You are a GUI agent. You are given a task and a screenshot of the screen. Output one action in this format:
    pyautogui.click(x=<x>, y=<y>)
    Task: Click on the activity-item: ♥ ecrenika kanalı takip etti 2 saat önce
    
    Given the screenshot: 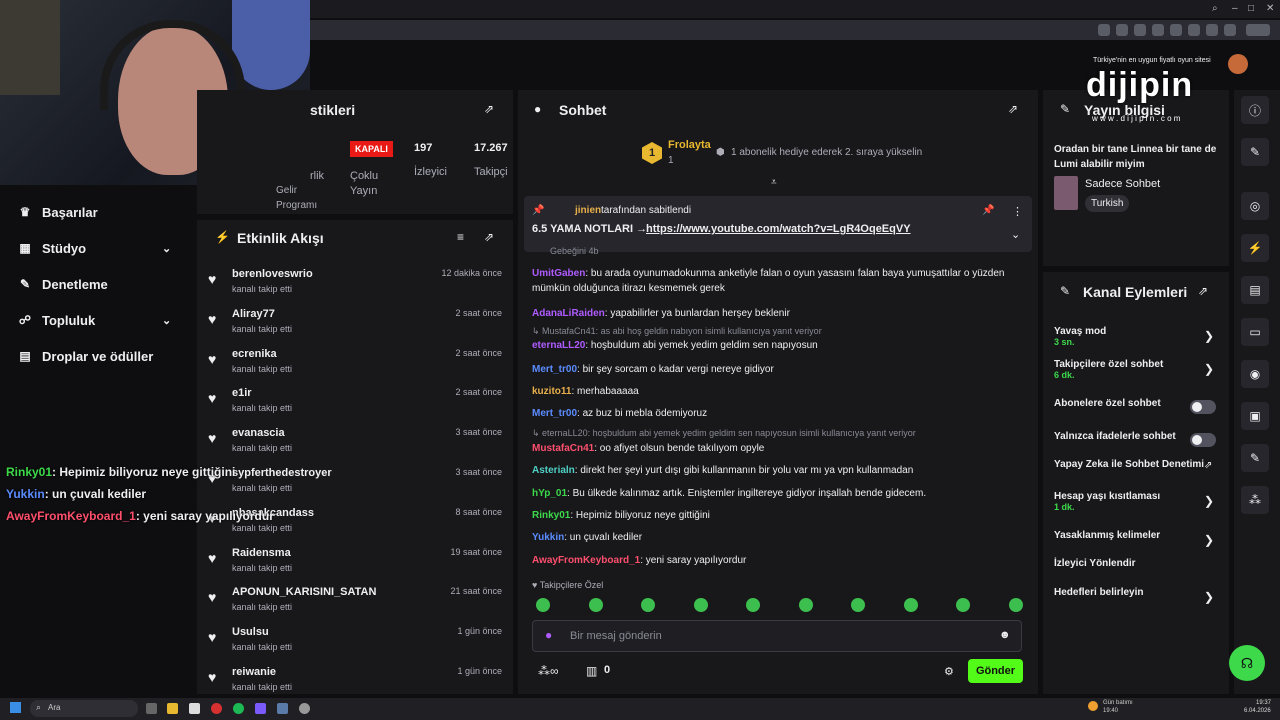 What is the action you would take?
    pyautogui.click(x=355, y=366)
    